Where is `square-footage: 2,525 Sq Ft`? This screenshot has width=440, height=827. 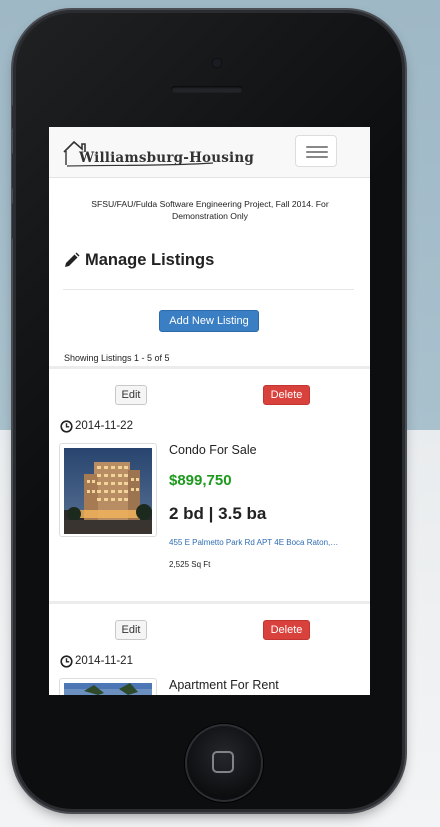 square-footage: 2,525 Sq Ft is located at coordinates (190, 564).